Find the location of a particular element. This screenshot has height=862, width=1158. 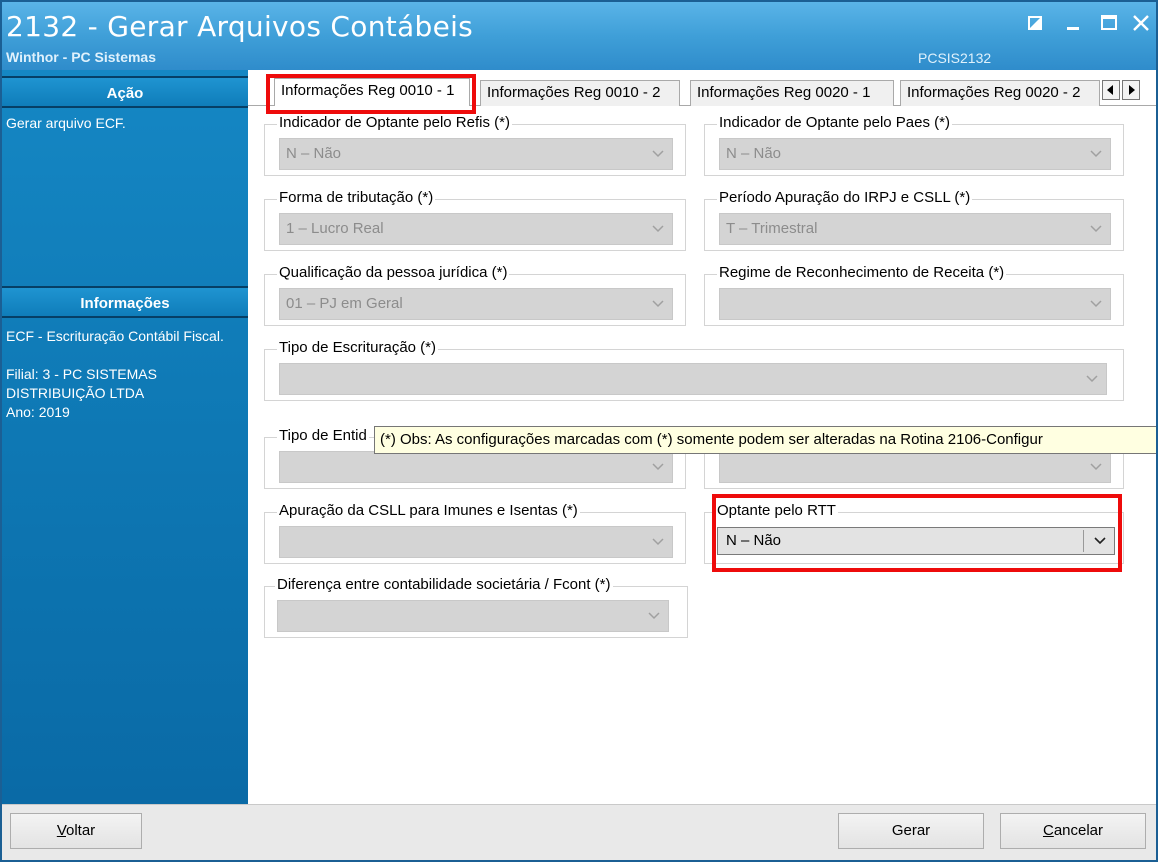

refis-value: N – Não is located at coordinates (314, 153).